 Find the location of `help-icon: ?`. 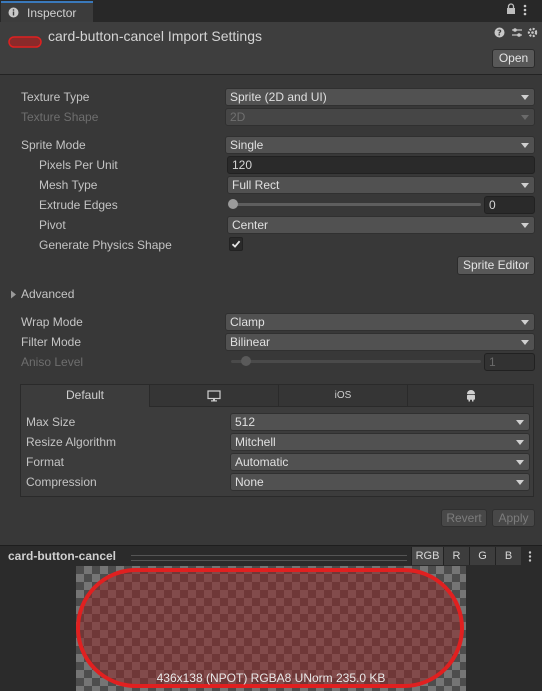

help-icon: ? is located at coordinates (499, 32).